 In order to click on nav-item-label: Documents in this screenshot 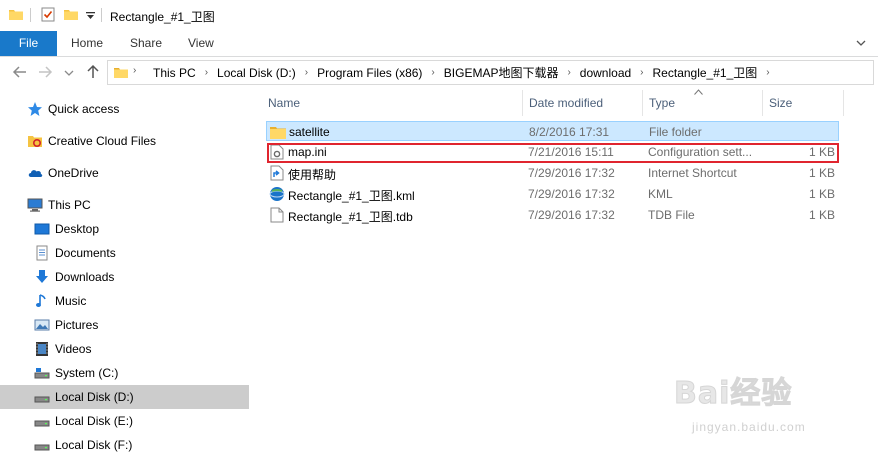, I will do `click(85, 253)`.